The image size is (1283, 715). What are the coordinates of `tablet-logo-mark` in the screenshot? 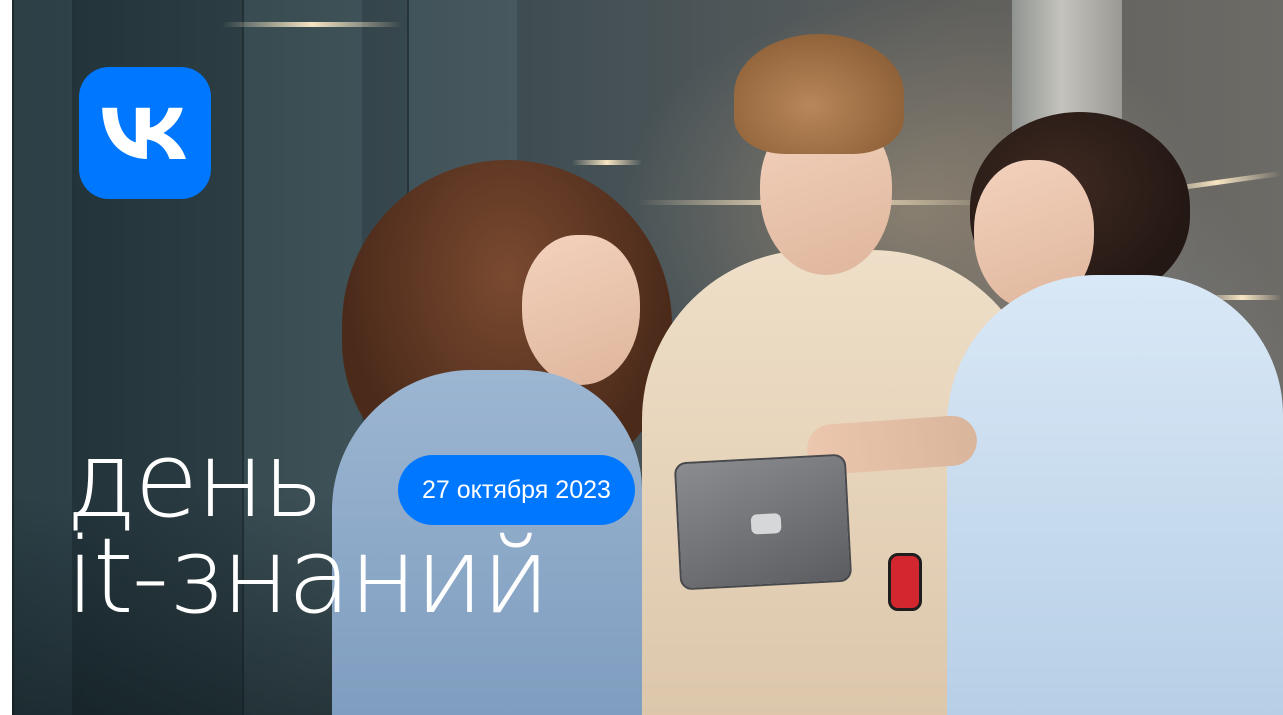 It's located at (766, 524).